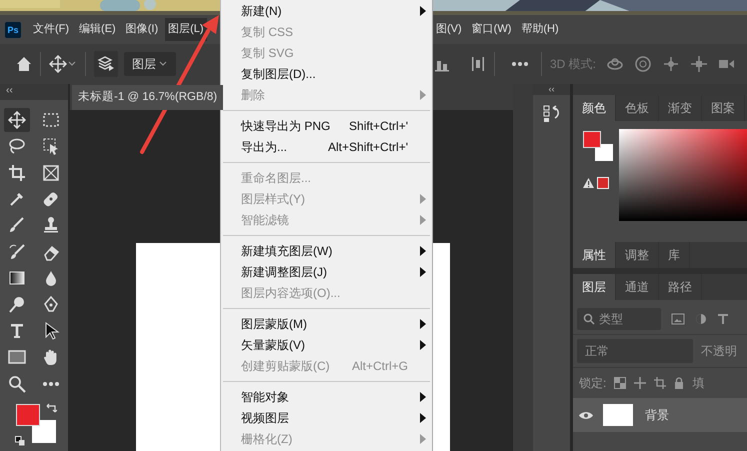  What do you see at coordinates (701, 319) in the screenshot?
I see `adjustment-icon` at bounding box center [701, 319].